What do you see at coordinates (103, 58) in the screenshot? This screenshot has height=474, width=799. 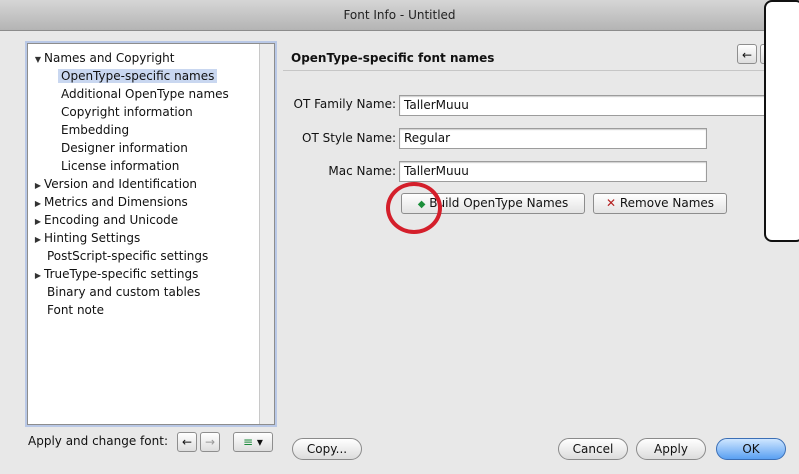 I see `sidebar-item-names-copyright: ▼ Names and Copyright` at bounding box center [103, 58].